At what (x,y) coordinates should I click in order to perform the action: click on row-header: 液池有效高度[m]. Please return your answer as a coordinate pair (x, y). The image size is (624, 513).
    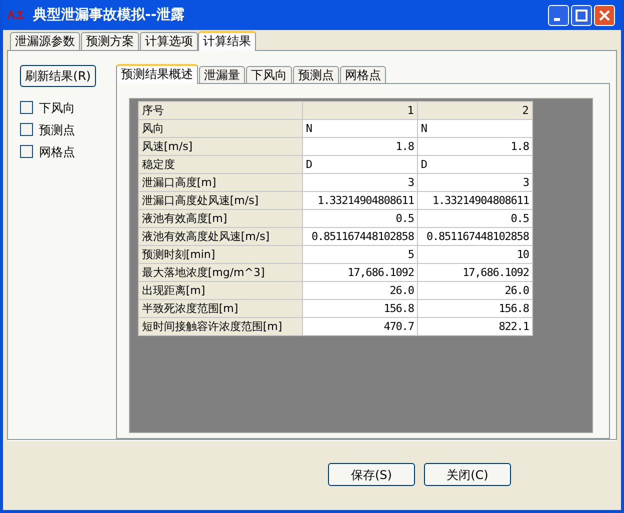
    Looking at the image, I should click on (220, 219).